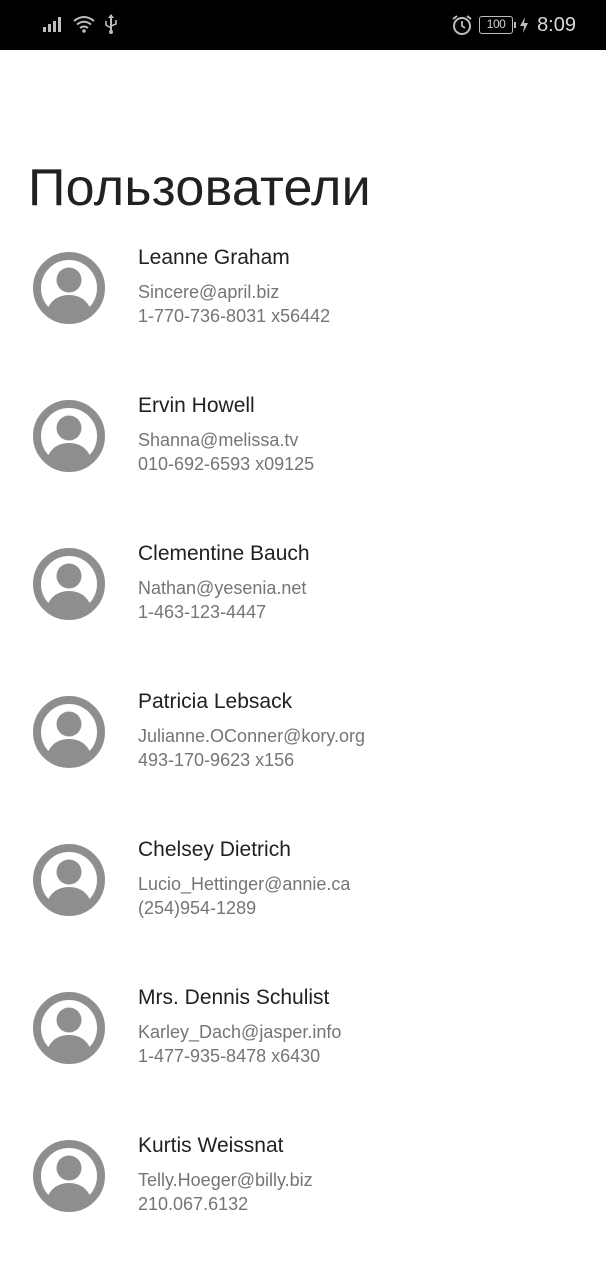  I want to click on user-email: Lucio_Hettinger@annie.ca, so click(244, 884).